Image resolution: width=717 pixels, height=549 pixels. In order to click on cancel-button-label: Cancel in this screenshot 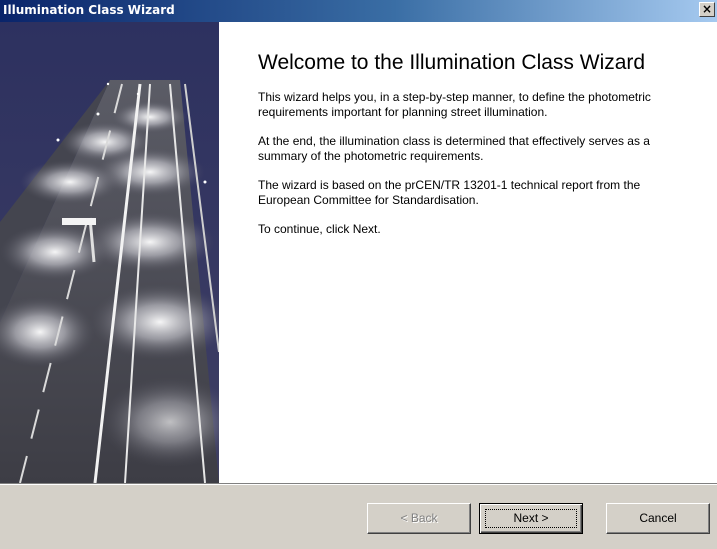, I will do `click(658, 518)`.